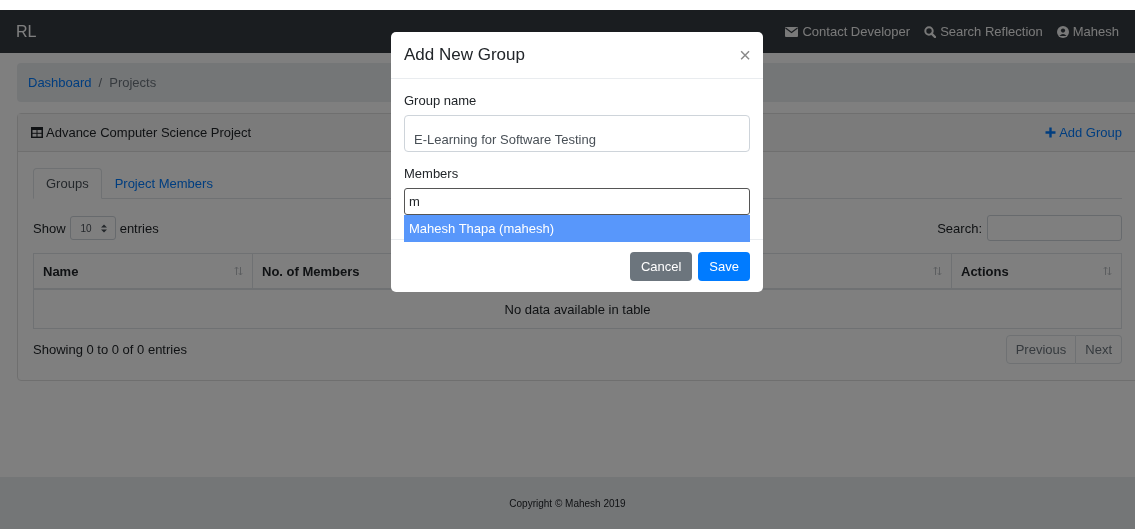 This screenshot has width=1135, height=529. Describe the element at coordinates (1083, 132) in the screenshot. I see `add-group-link: Add Group` at that location.